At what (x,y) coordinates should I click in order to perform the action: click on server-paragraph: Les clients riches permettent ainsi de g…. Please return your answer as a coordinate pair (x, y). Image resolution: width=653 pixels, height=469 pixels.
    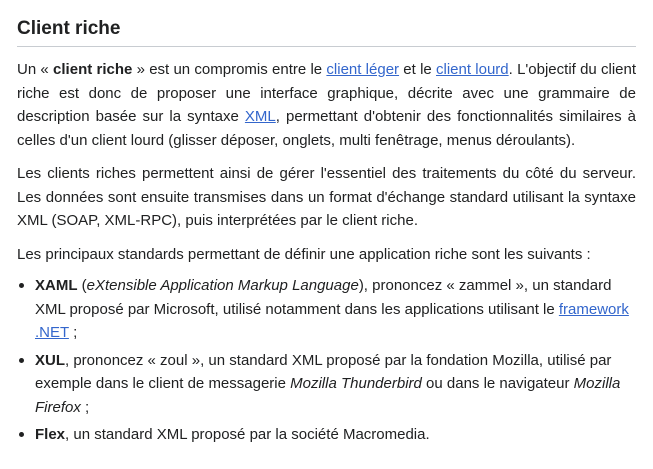
    Looking at the image, I should click on (326, 197).